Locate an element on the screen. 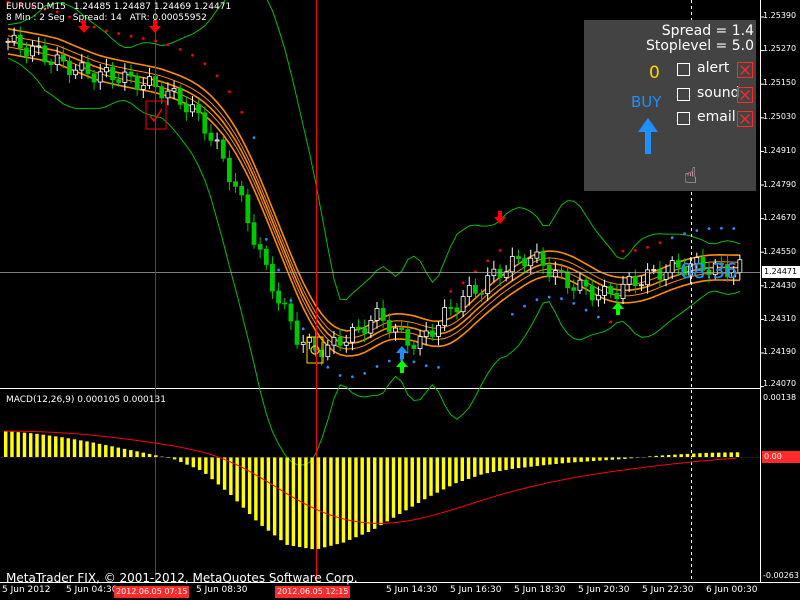 The height and width of the screenshot is (600, 800). sound-option: sound is located at coordinates (716, 94).